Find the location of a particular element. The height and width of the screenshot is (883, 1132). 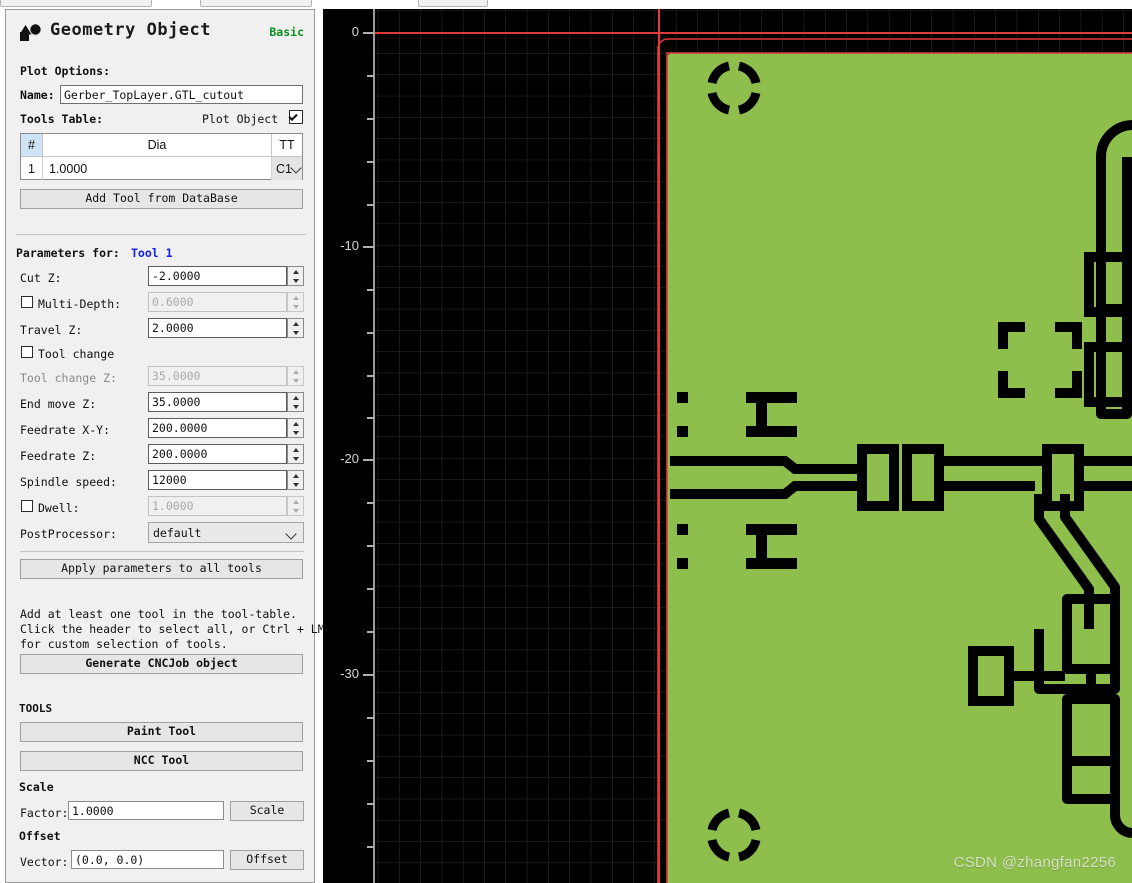

end-move-z-decrement is located at coordinates (295, 406).